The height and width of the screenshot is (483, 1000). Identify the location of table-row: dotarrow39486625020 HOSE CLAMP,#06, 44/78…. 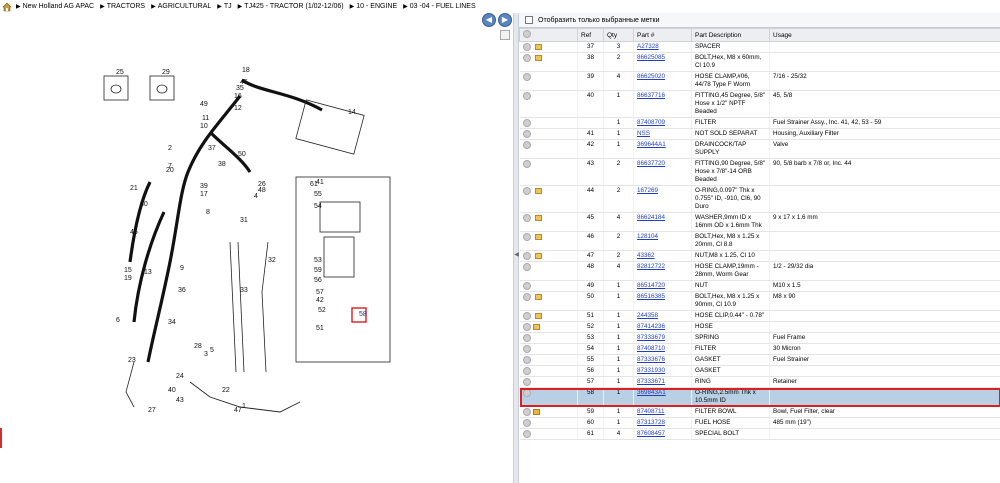
(759, 81).